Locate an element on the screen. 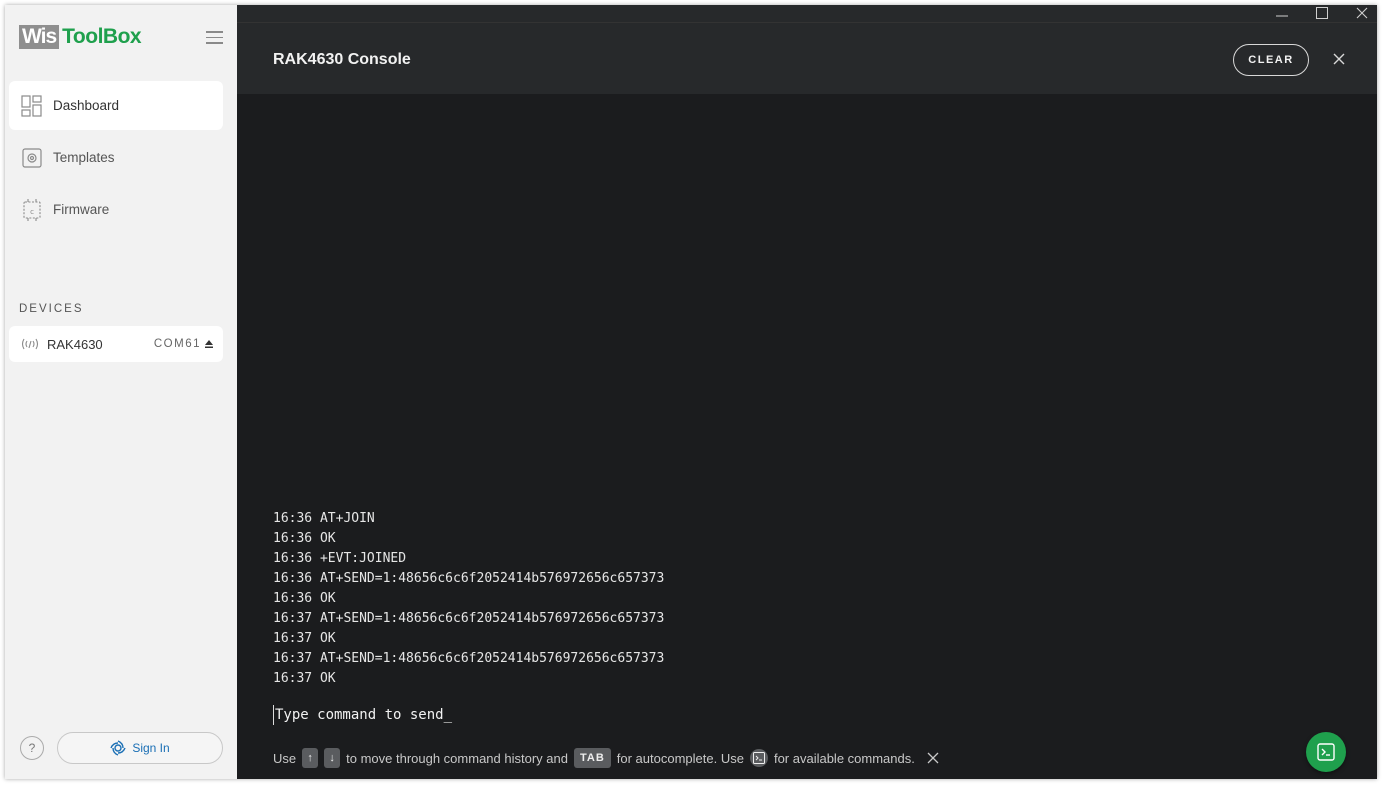 The image size is (1385, 787). tab-key-badge: TAB is located at coordinates (592, 758).